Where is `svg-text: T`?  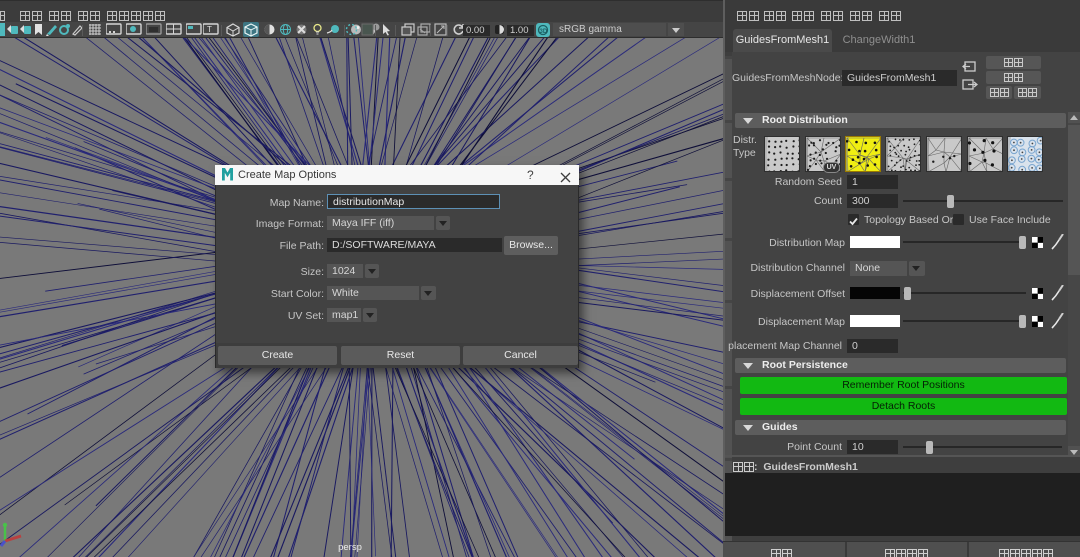 svg-text: T is located at coordinates (209, 29).